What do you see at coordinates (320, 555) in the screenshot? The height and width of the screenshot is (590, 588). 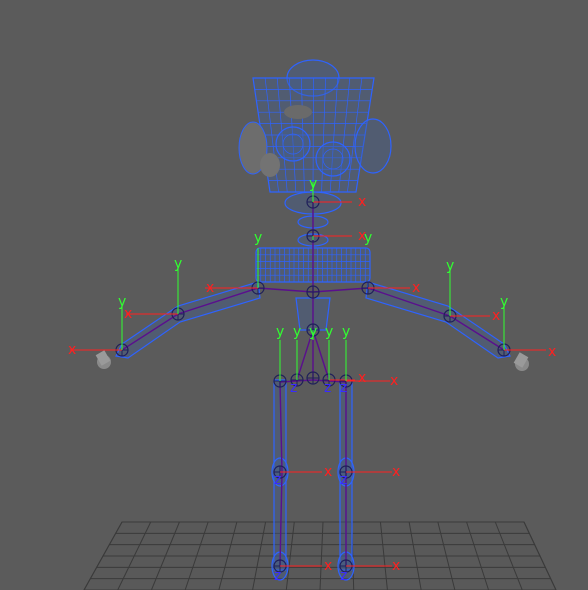 I see `ground-grid` at bounding box center [320, 555].